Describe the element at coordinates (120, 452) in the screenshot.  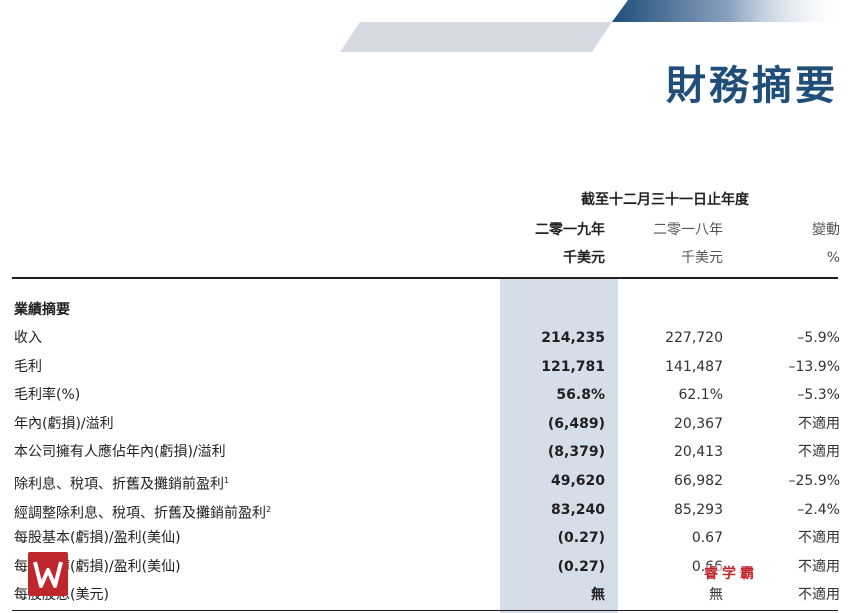
I see `row-label-text: 本公司擁有人應佔年內(虧損)/溢利` at that location.